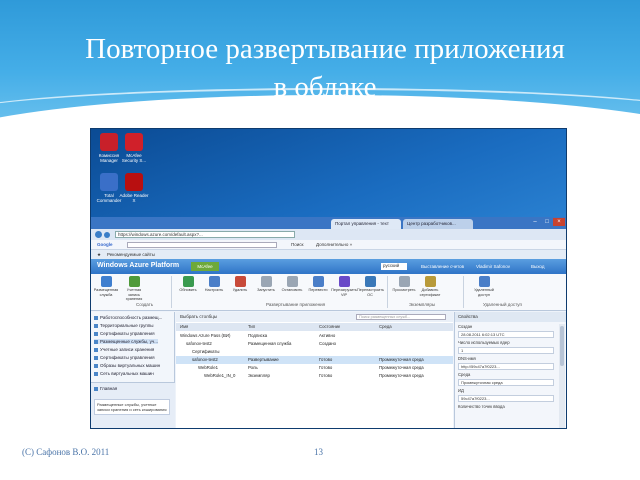  Describe the element at coordinates (297, 244) in the screenshot. I see `google-search-button: Поиск` at that location.